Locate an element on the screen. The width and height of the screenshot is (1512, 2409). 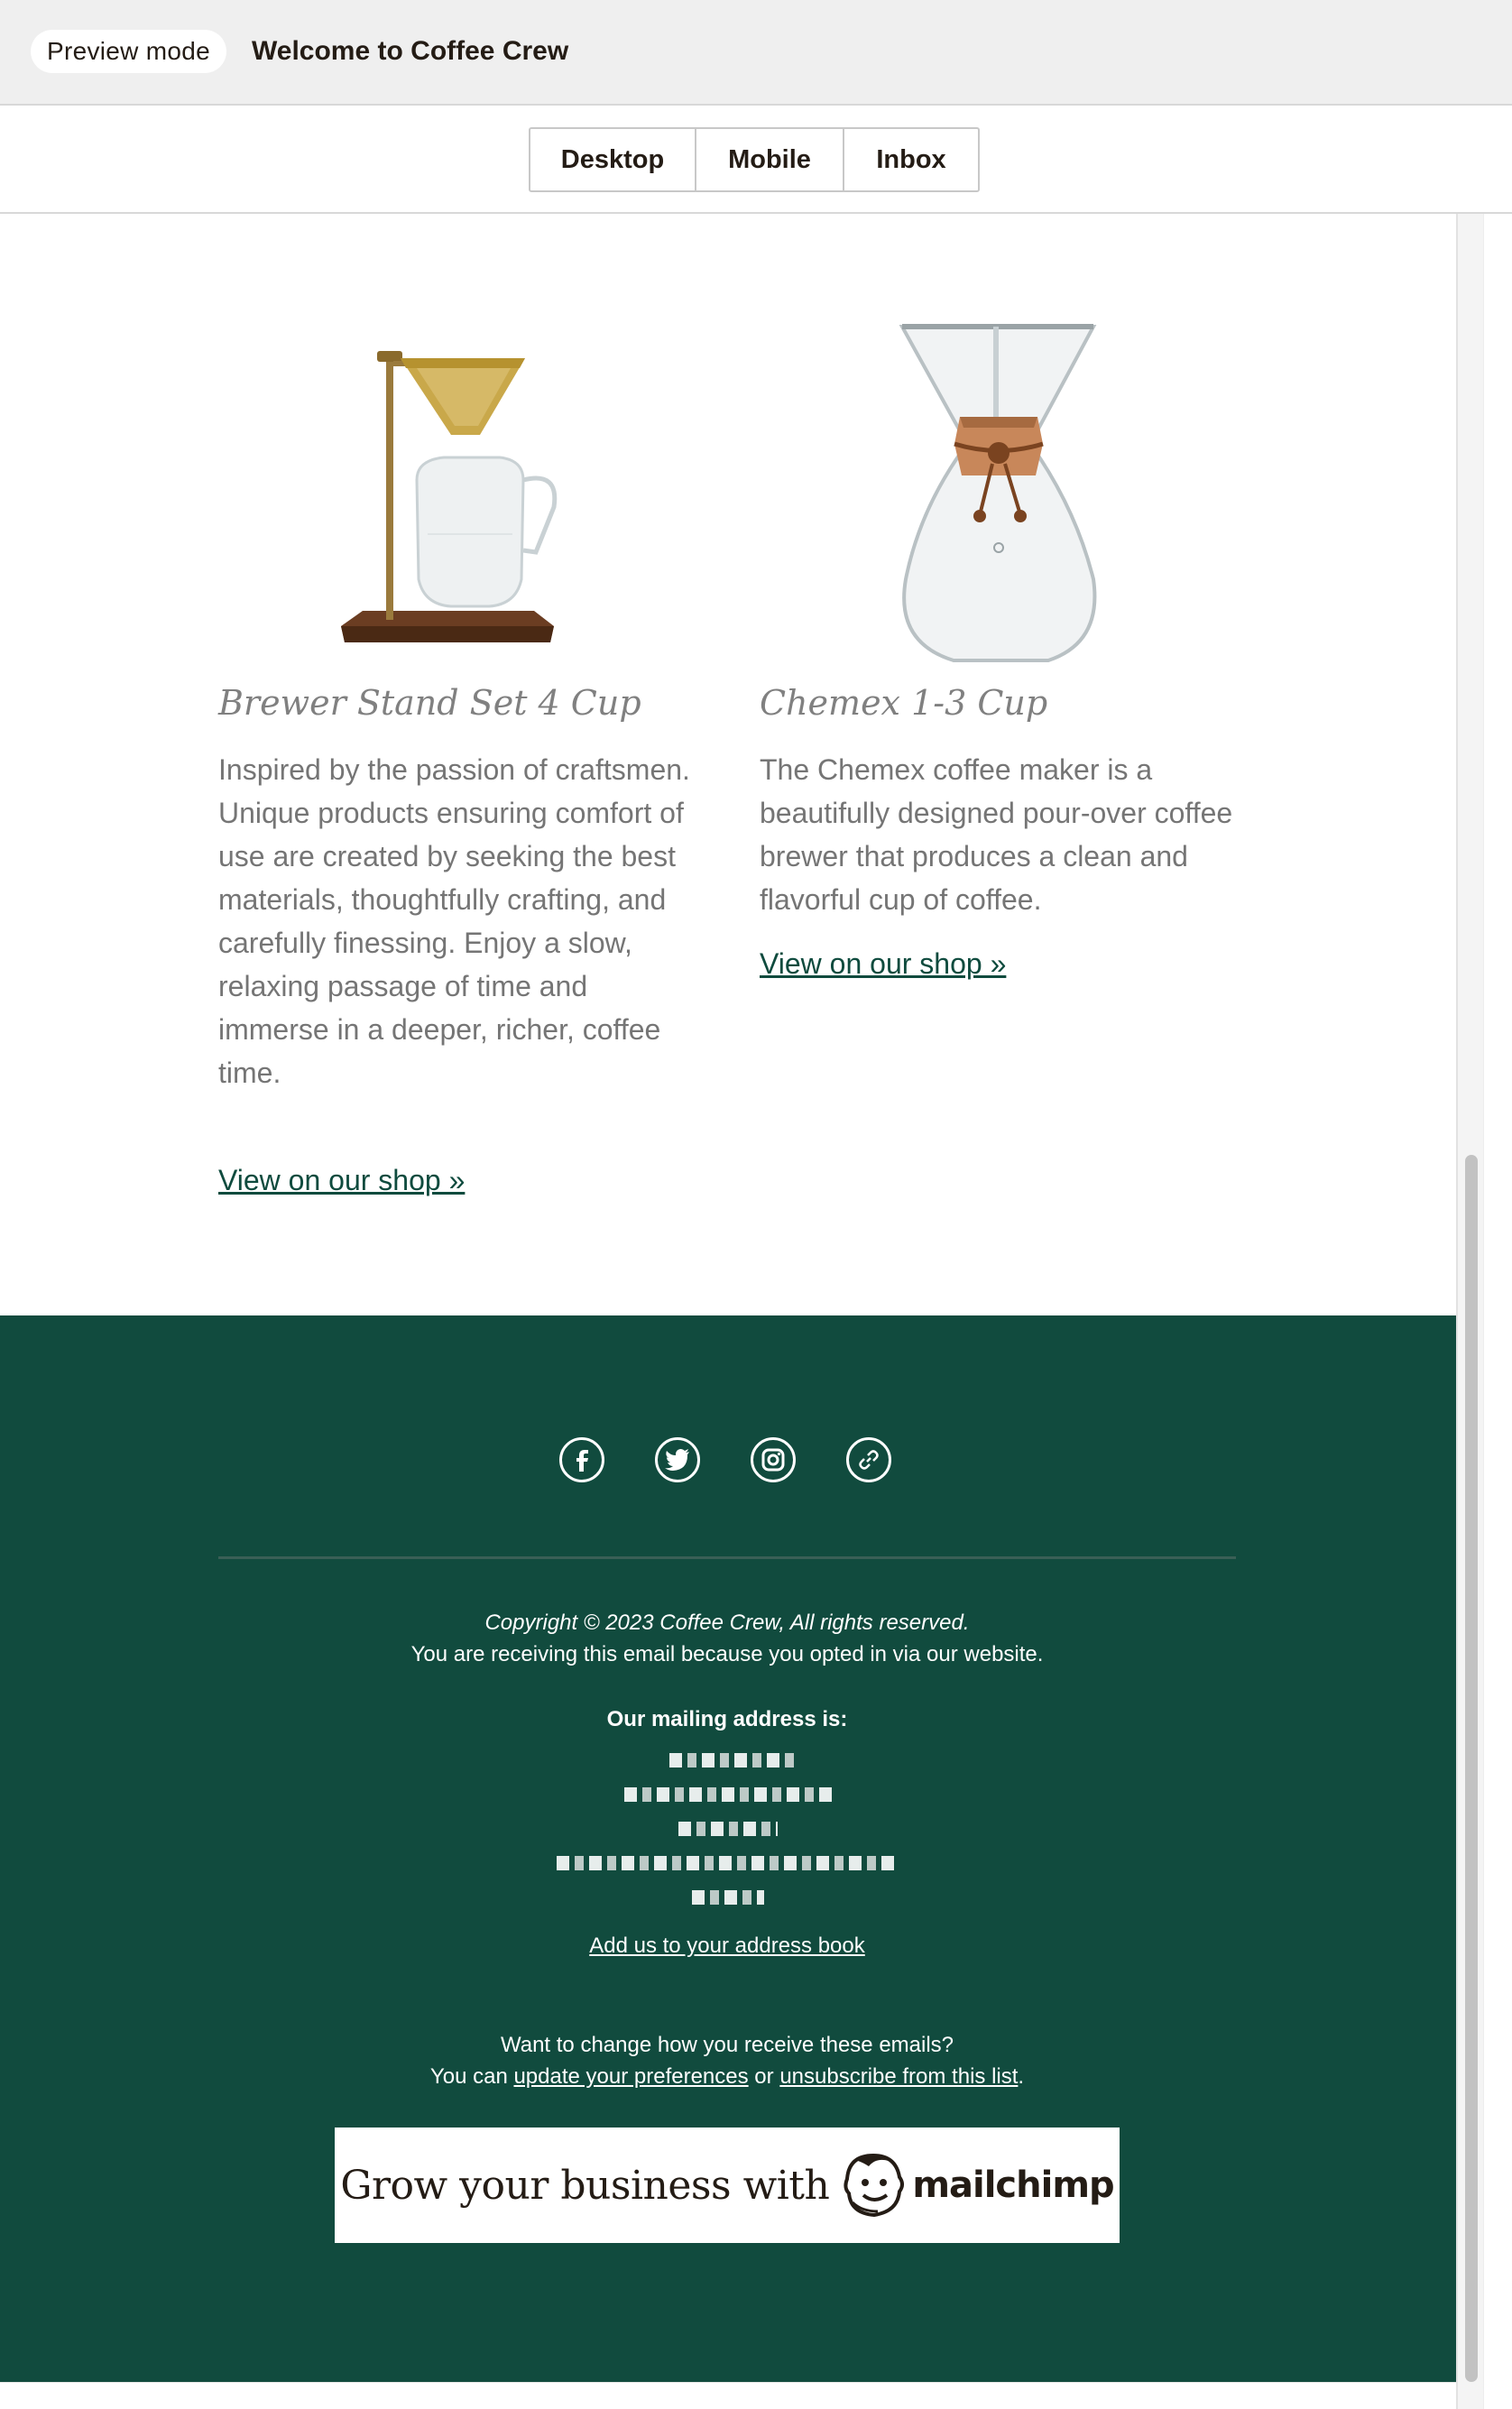
mailchimp-wordmark: mailchimp is located at coordinates (1013, 2185).